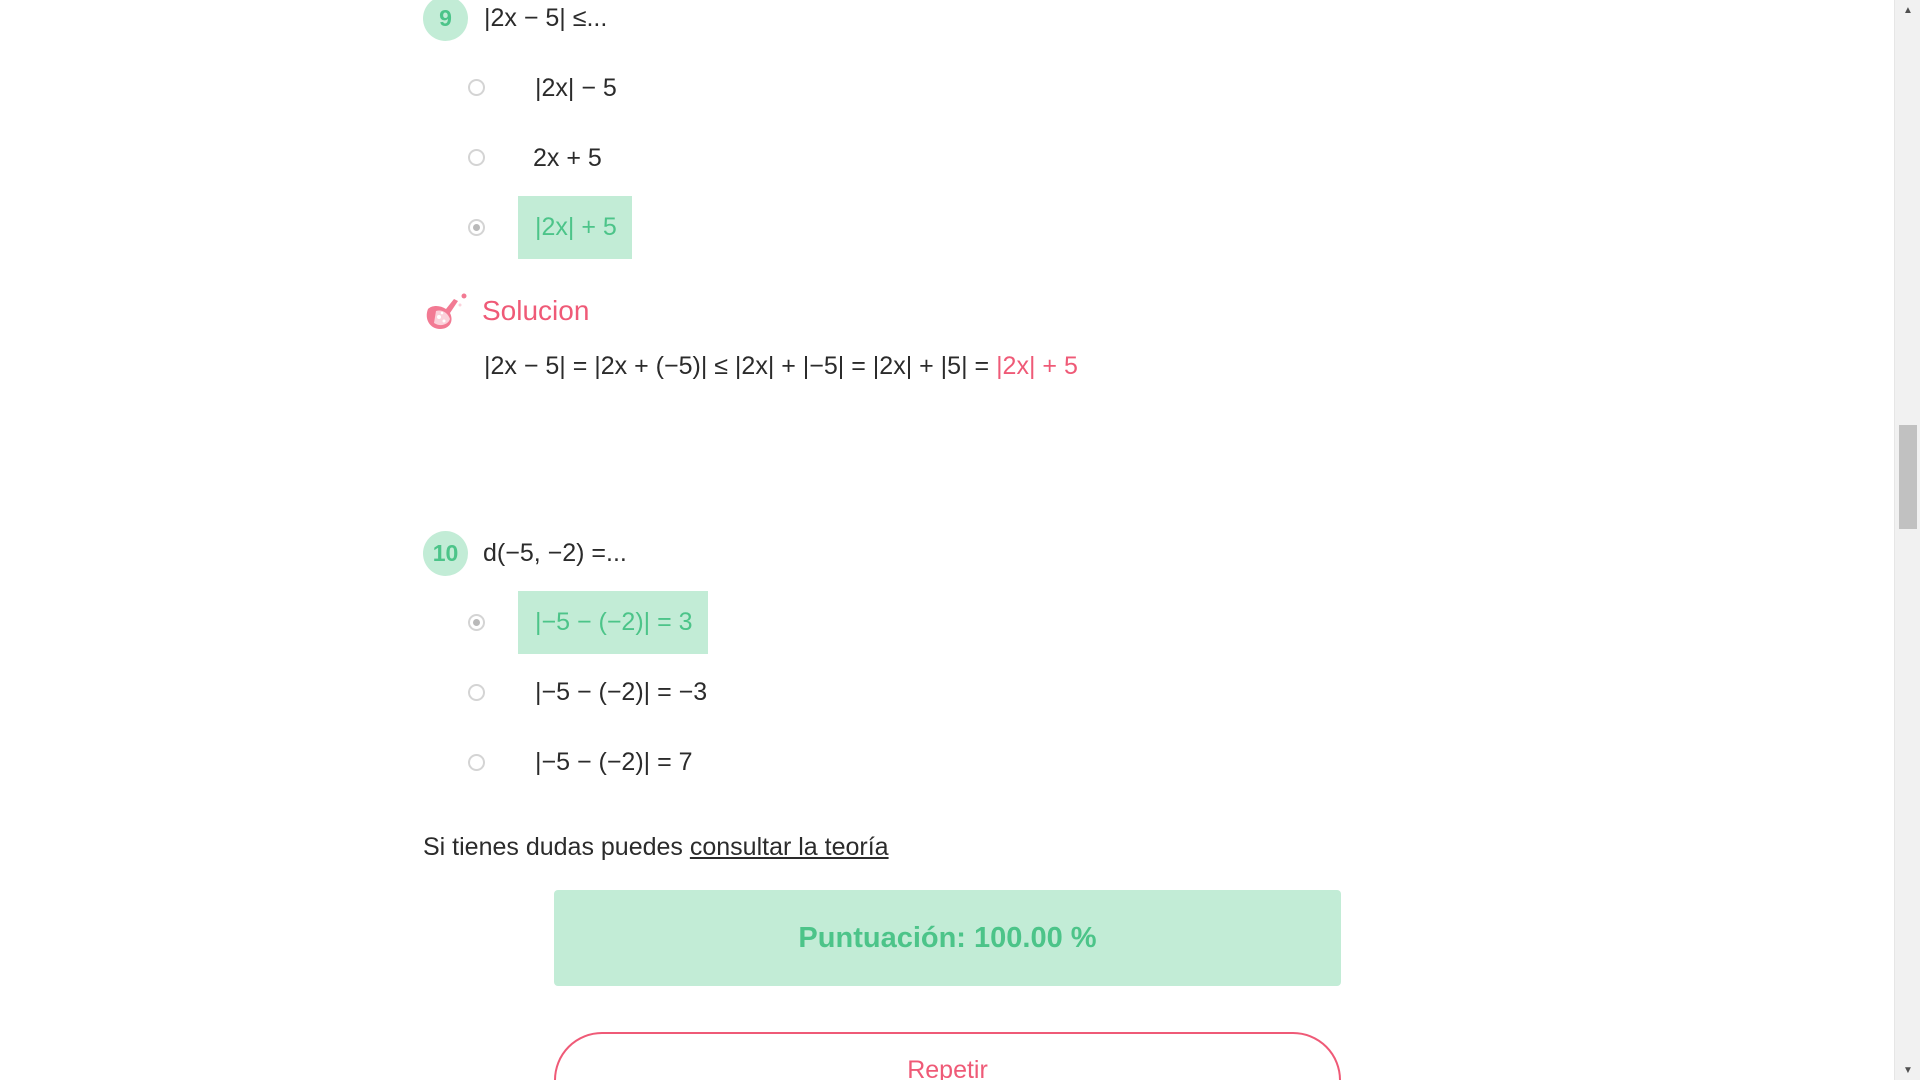 This screenshot has height=1080, width=1920. I want to click on question-10-option-3: |−5 − (−2)| = 7, so click(613, 762).